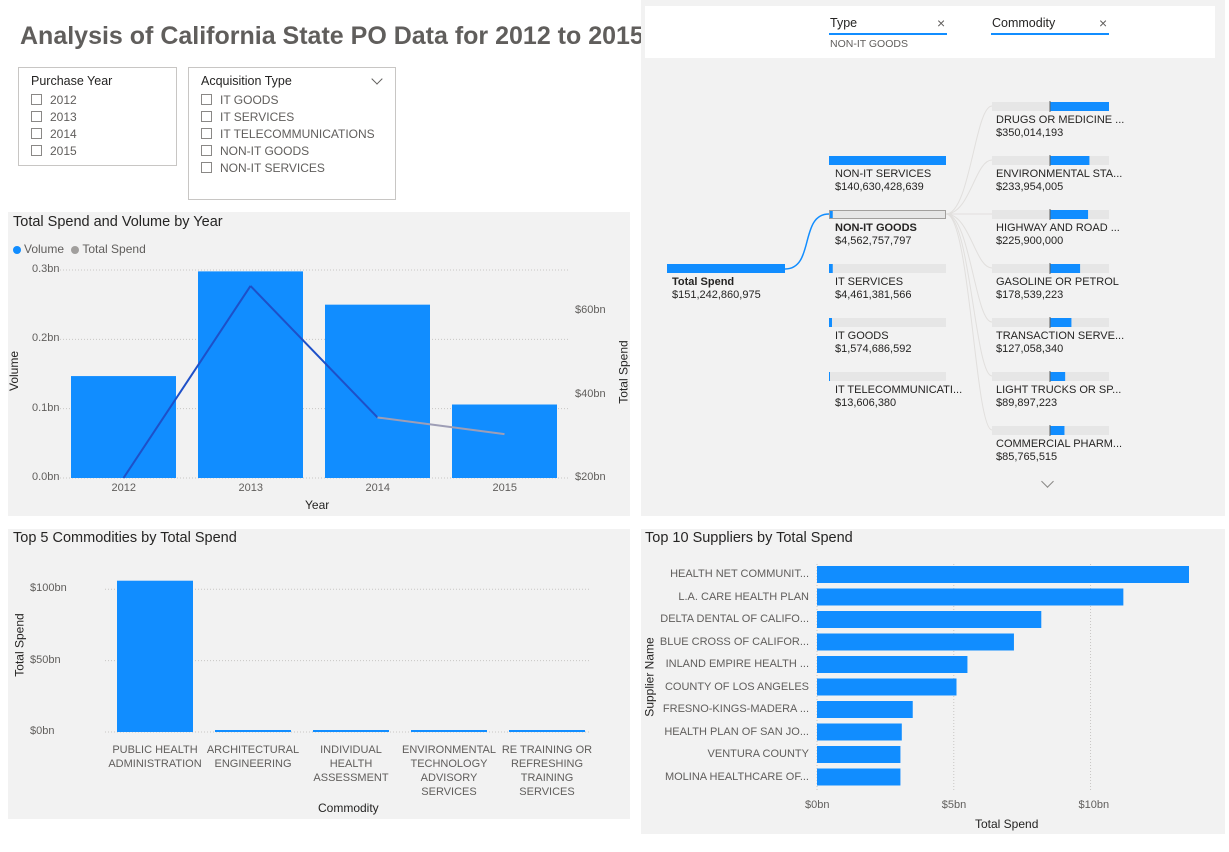 The width and height of the screenshot is (1229, 852). Describe the element at coordinates (1058, 235) in the screenshot. I see `tree-l2-node: HIGHWAY AND ROAD ... $225,900,000` at that location.